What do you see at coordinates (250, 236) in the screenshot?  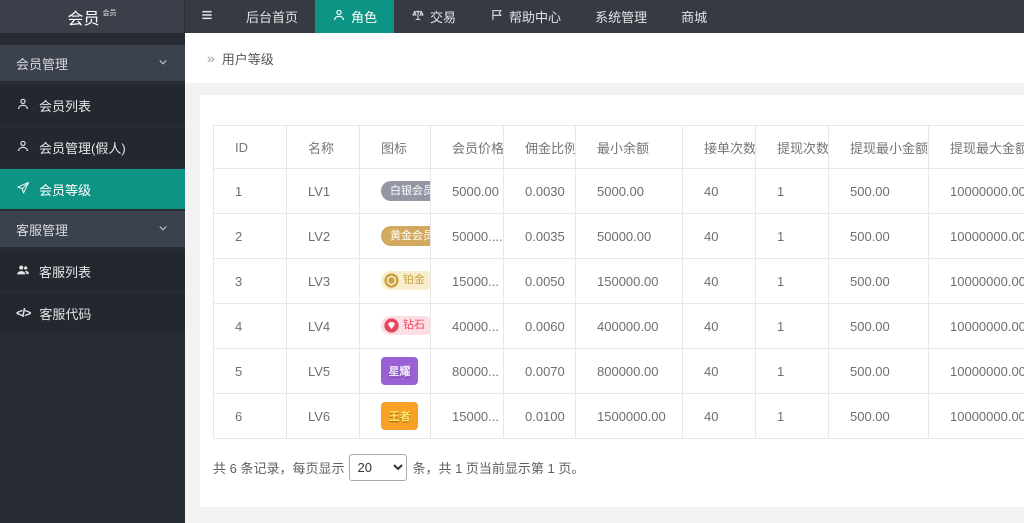 I see `cell-id: 2` at bounding box center [250, 236].